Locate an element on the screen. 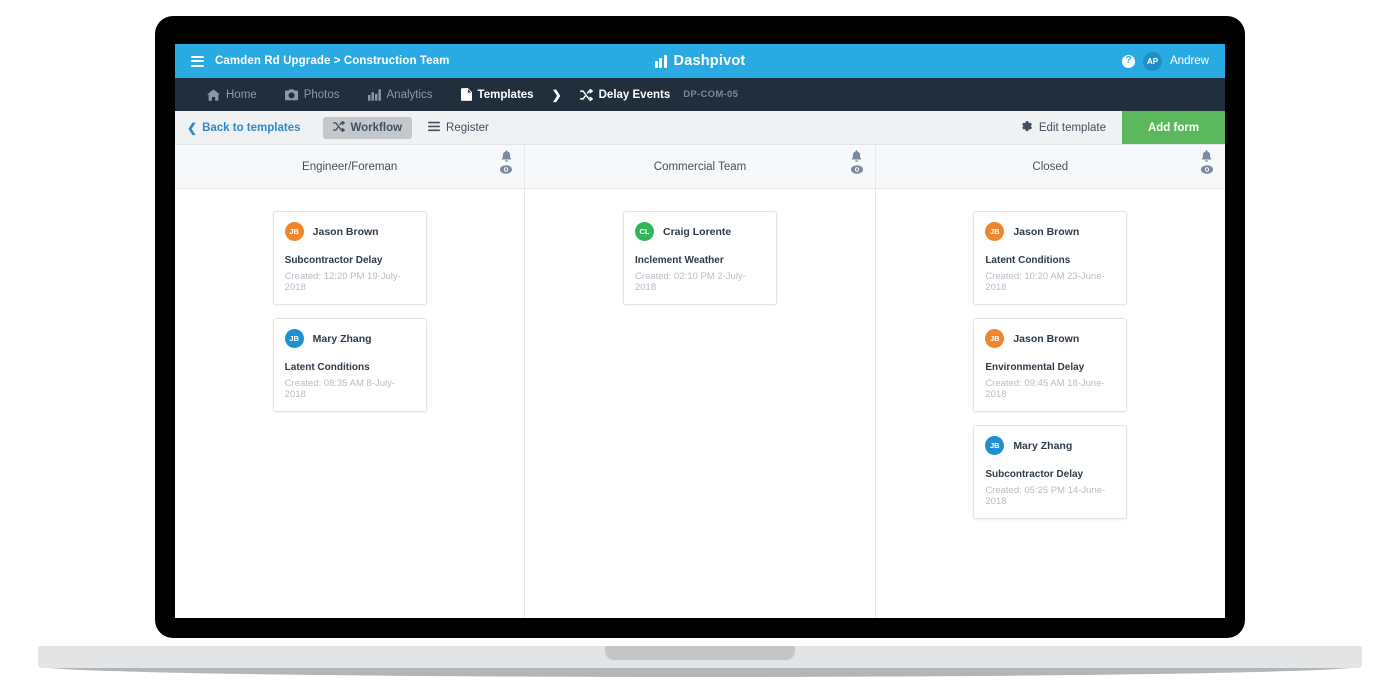 This screenshot has height=700, width=1400. toolbar-actions: Edit template Add form is located at coordinates (1114, 127).